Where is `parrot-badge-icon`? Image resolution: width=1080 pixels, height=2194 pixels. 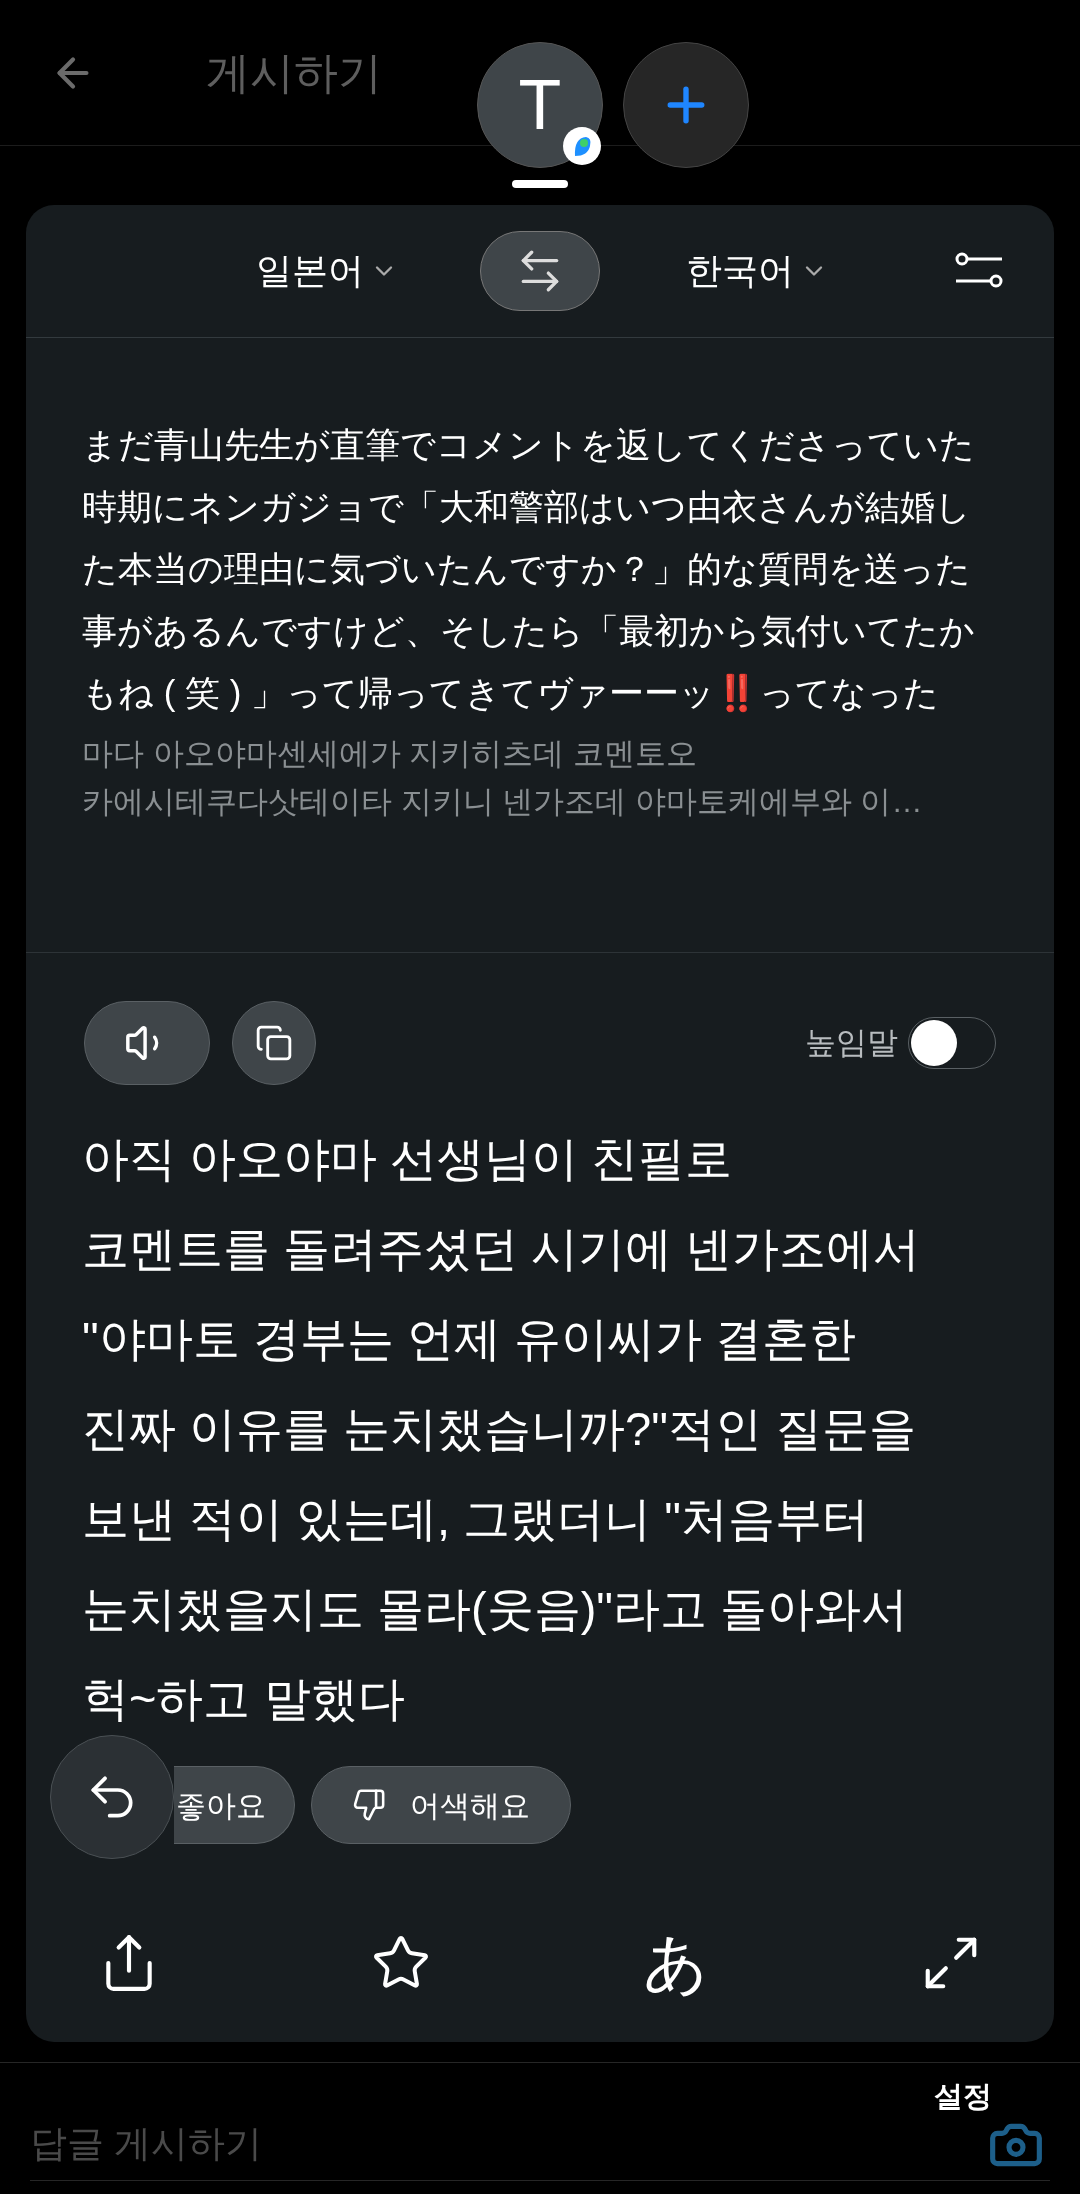
parrot-badge-icon is located at coordinates (582, 146).